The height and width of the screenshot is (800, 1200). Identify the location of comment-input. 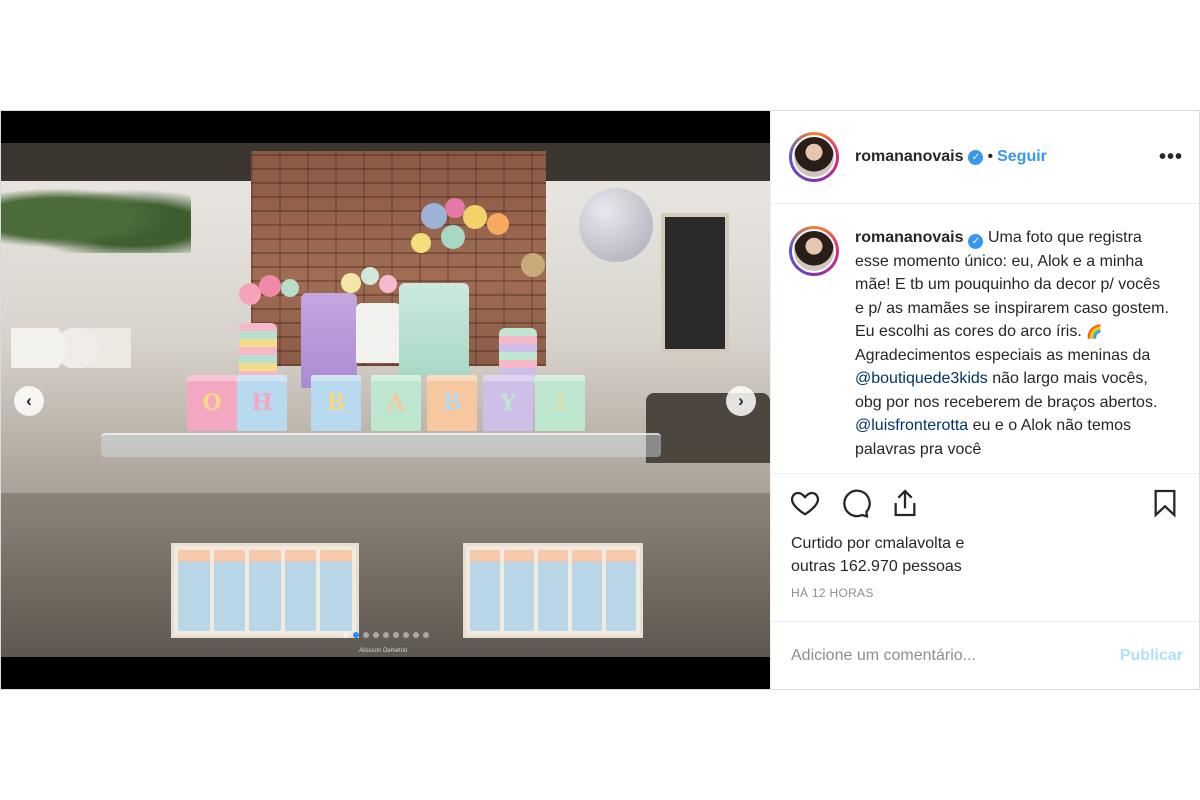
(955, 655).